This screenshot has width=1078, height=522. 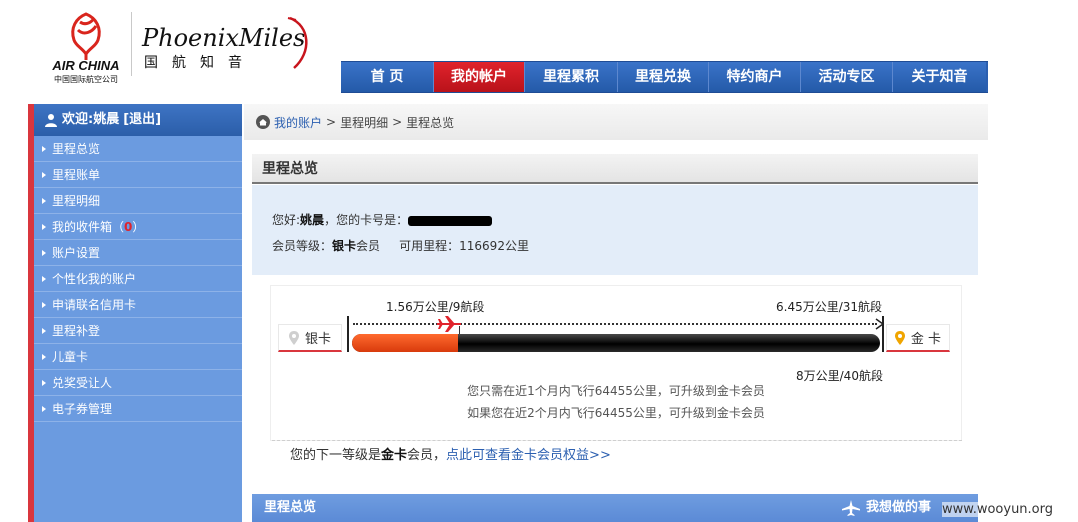 I want to click on airplane-icon, so click(x=851, y=508).